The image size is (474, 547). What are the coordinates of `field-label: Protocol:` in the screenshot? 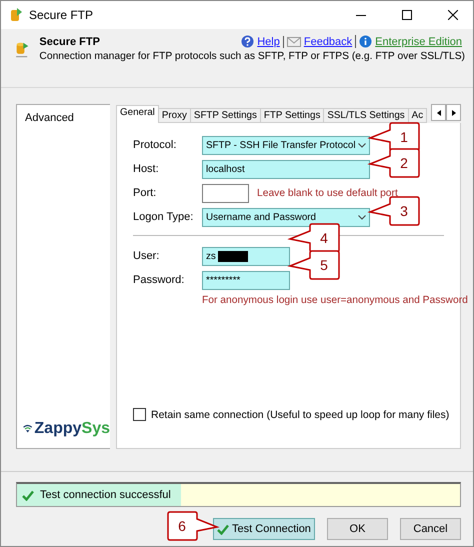 It's located at (155, 145).